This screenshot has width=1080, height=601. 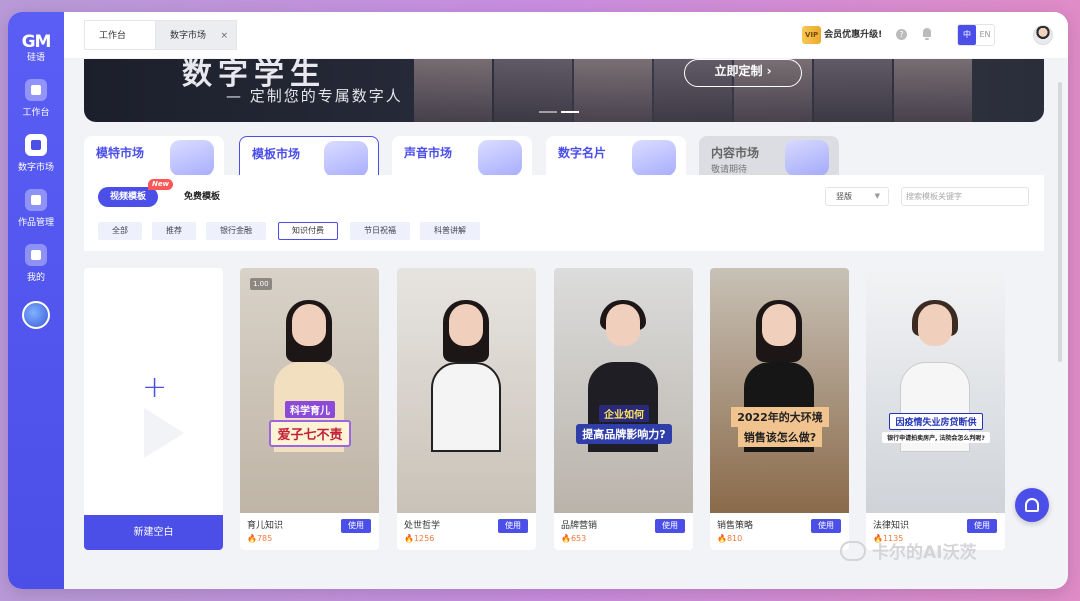 I want to click on vip-upgrade-link: VIP 会员优惠升级!, so click(x=842, y=35).